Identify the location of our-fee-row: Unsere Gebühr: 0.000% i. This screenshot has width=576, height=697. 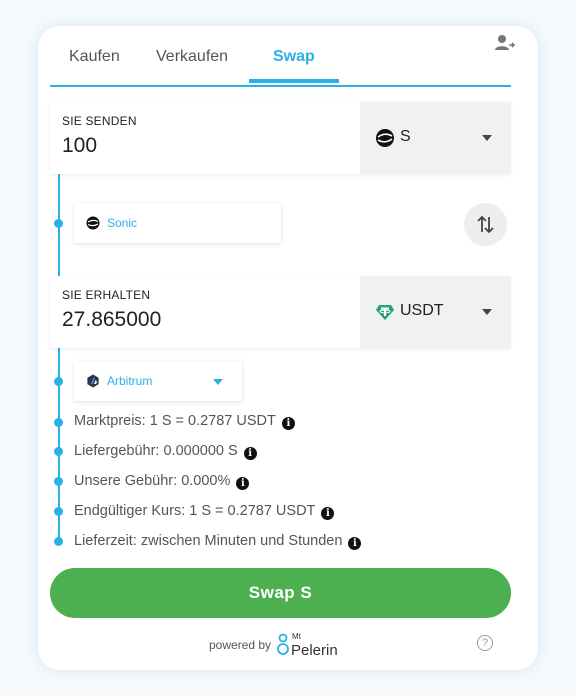
(162, 481).